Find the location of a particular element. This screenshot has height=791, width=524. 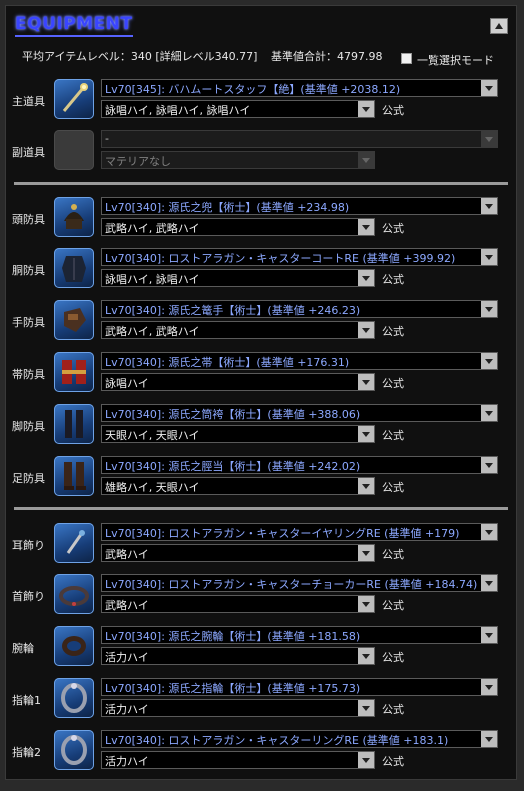

item-select: Lv70[340]: 源氏之帯【術士】(基準値 +176.31) is located at coordinates (299, 361).